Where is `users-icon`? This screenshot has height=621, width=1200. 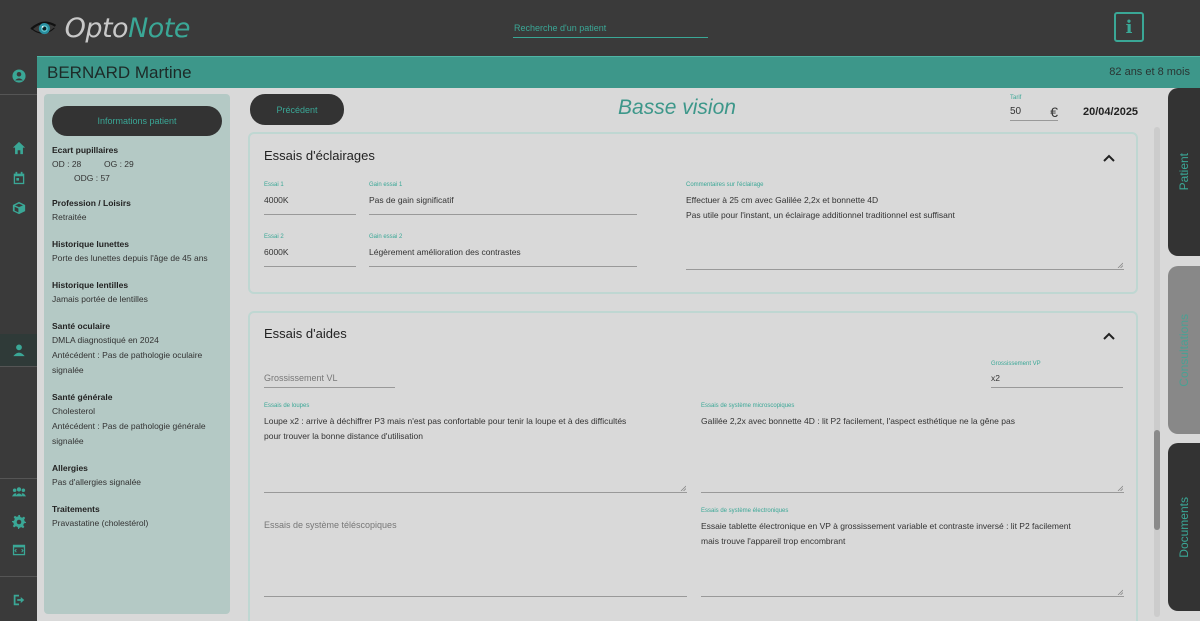
users-icon is located at coordinates (18, 492).